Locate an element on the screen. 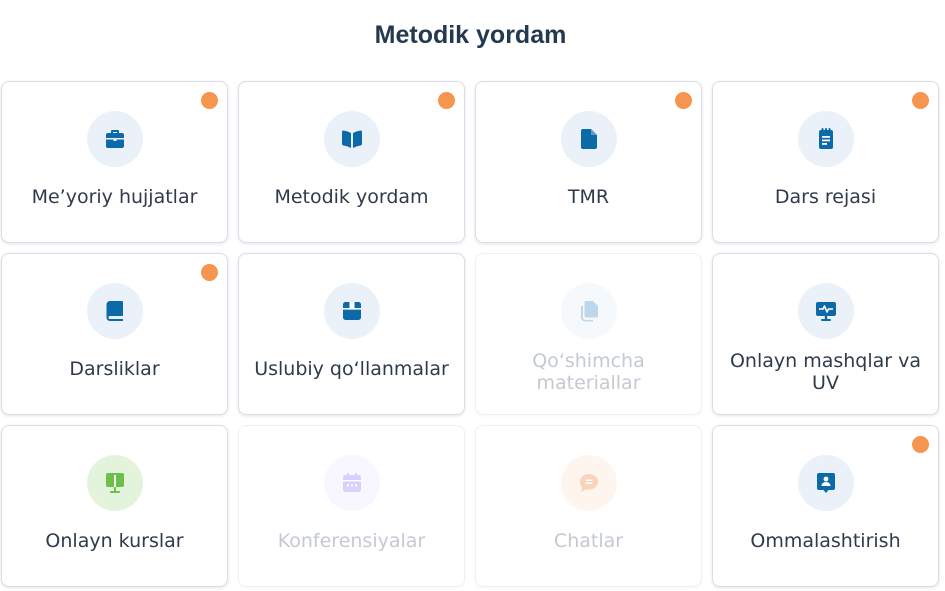  notepad-icon is located at coordinates (825, 138).